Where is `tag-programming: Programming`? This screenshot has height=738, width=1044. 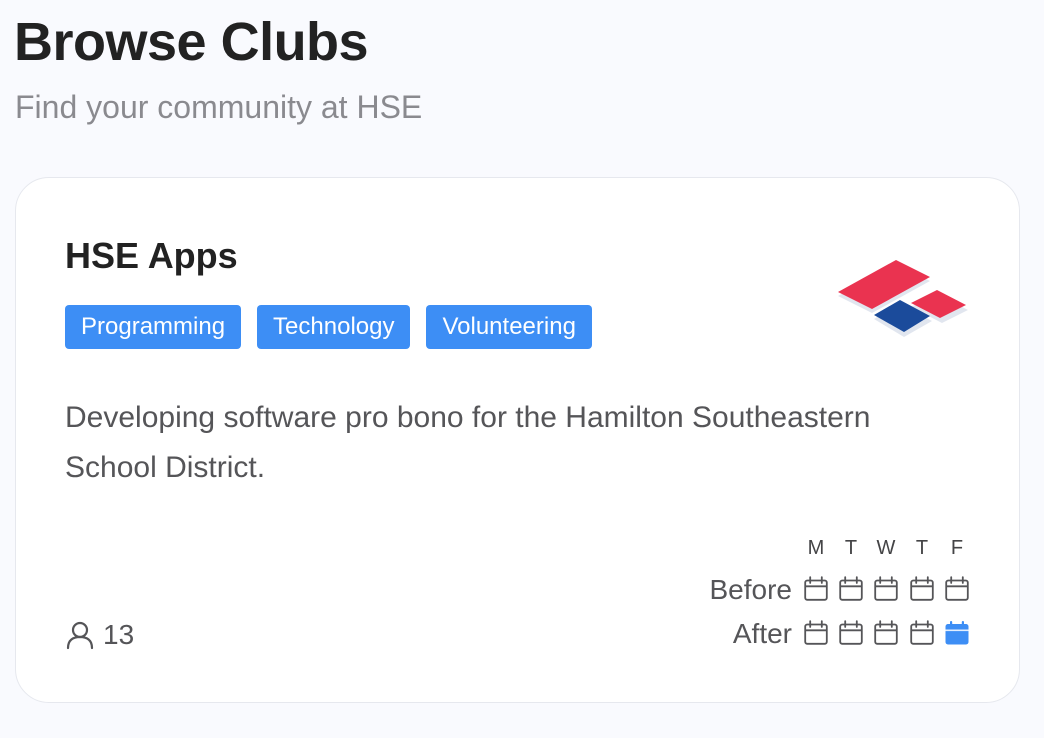 tag-programming: Programming is located at coordinates (153, 327).